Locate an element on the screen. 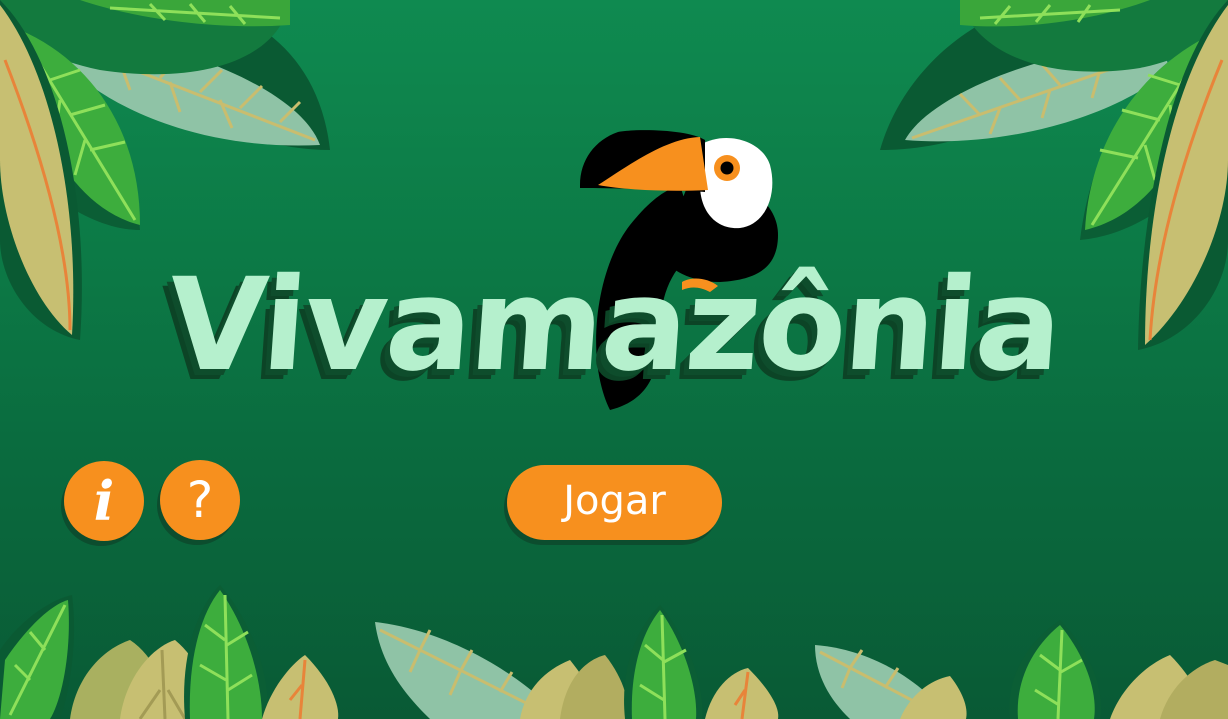 The image size is (1228, 719). help-button: ? is located at coordinates (200, 500).